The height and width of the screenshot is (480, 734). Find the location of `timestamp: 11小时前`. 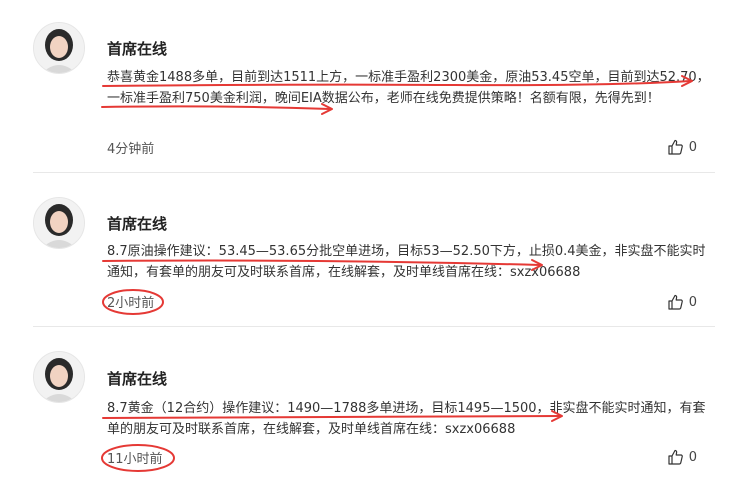

timestamp: 11小时前 is located at coordinates (135, 459).